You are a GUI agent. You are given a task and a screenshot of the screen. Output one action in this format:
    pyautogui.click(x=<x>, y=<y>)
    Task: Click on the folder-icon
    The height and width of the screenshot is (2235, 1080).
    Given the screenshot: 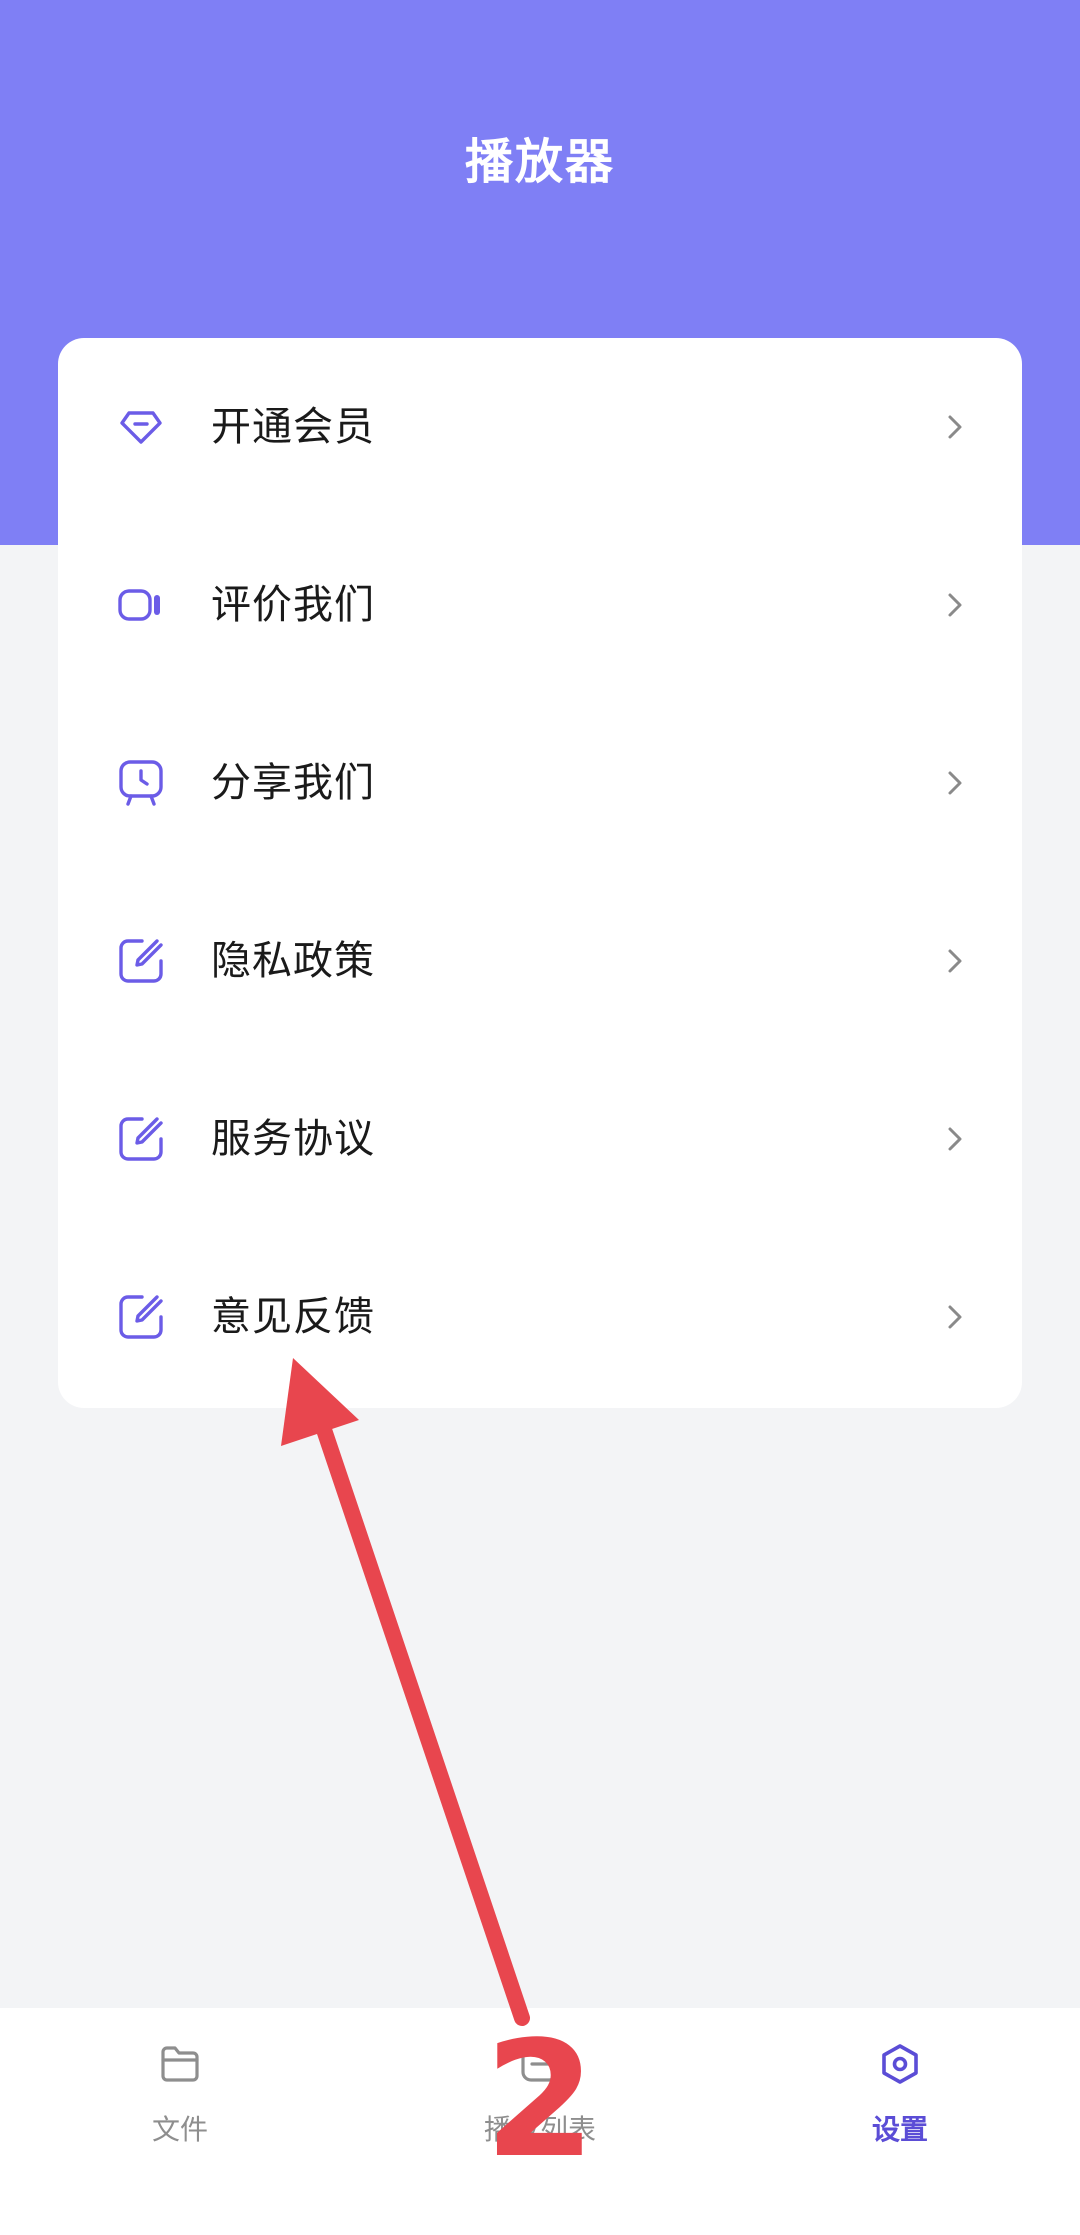 What is the action you would take?
    pyautogui.click(x=180, y=2064)
    